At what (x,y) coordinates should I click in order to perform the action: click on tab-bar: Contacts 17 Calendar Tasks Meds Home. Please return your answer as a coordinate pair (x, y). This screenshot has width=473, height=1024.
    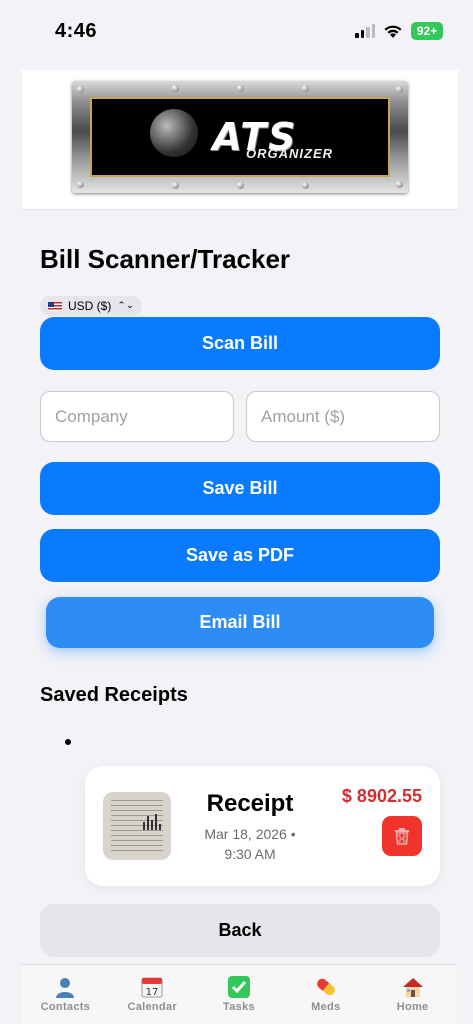
    Looking at the image, I should click on (239, 994).